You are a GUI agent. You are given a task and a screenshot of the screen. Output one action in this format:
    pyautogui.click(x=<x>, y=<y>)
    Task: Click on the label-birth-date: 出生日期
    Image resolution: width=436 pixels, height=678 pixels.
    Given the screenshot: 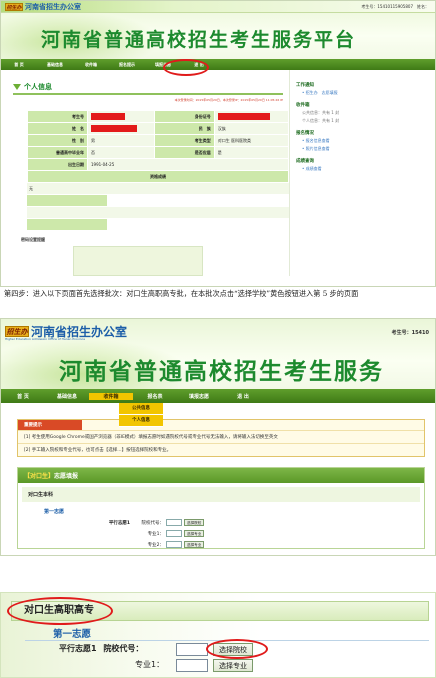 What is the action you would take?
    pyautogui.click(x=57, y=164)
    